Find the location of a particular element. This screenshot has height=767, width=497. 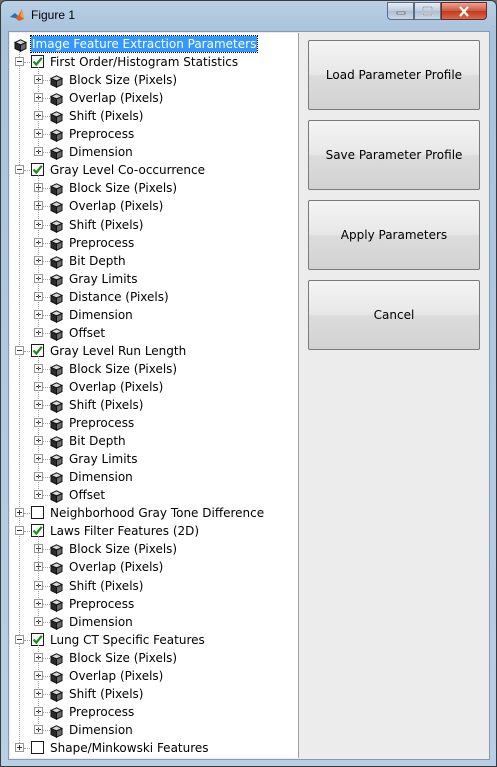

tree-group-label: Neighborhood Gray Tone Difference is located at coordinates (157, 513).